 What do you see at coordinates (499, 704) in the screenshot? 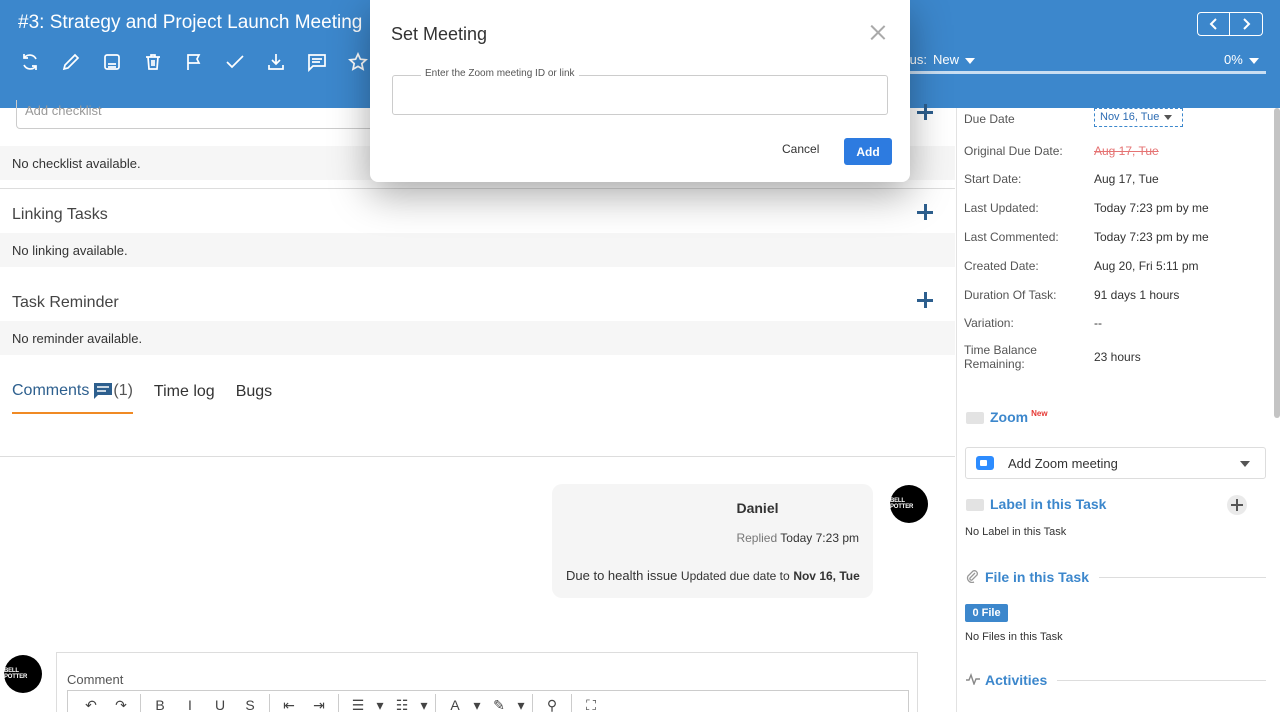
I see `editor-tool-18: ✎` at bounding box center [499, 704].